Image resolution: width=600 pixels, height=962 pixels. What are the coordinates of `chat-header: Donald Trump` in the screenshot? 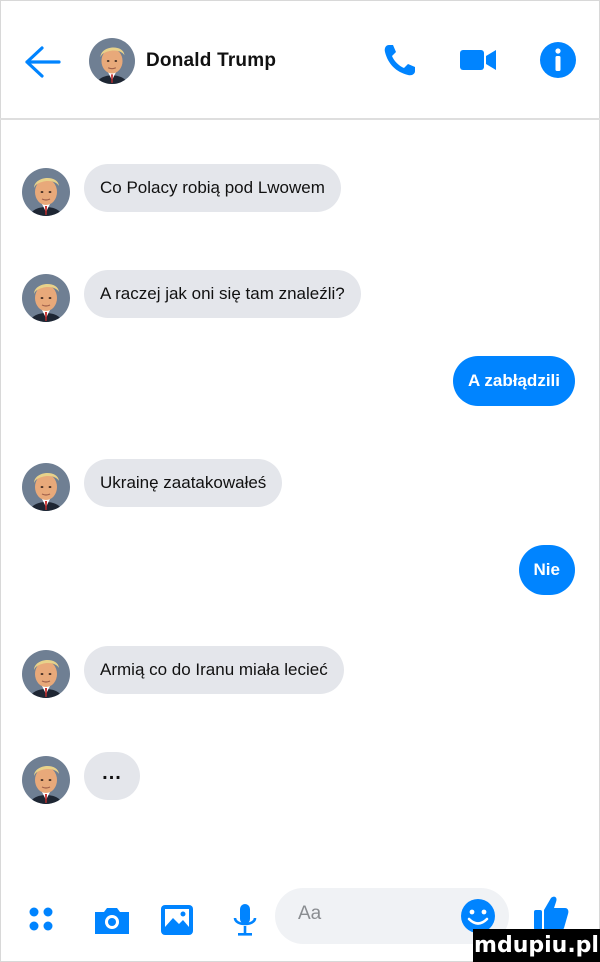 It's located at (300, 60).